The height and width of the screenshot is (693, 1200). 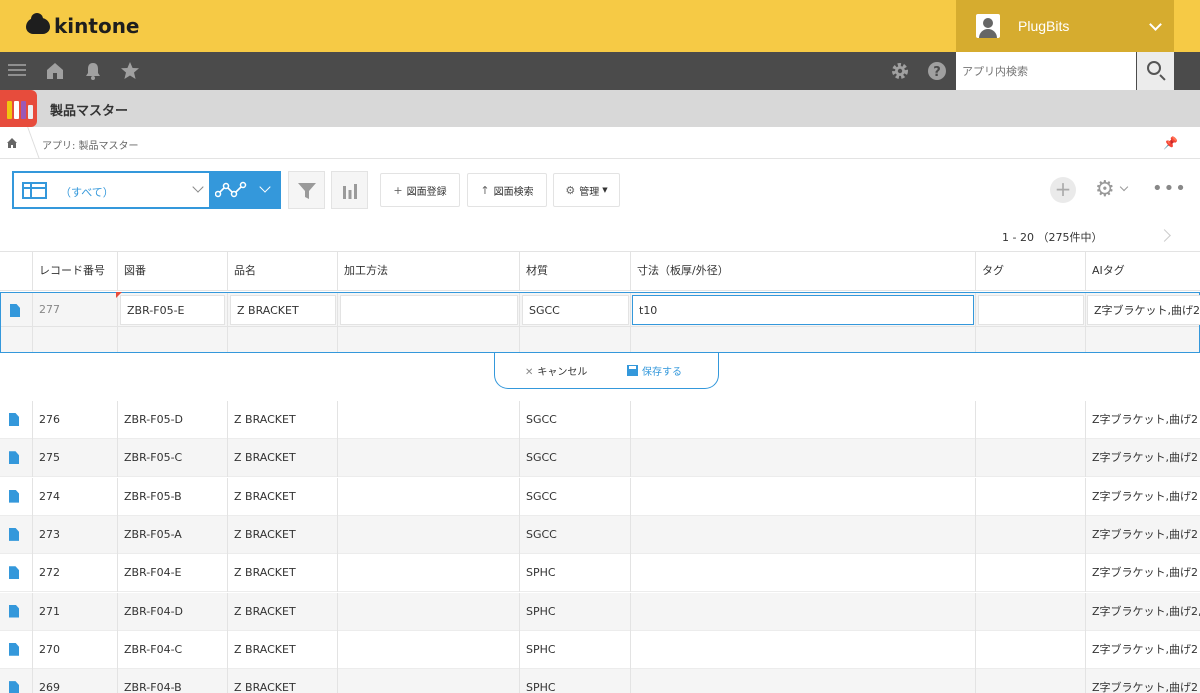 I want to click on app-title: 製品マスター, so click(x=89, y=111).